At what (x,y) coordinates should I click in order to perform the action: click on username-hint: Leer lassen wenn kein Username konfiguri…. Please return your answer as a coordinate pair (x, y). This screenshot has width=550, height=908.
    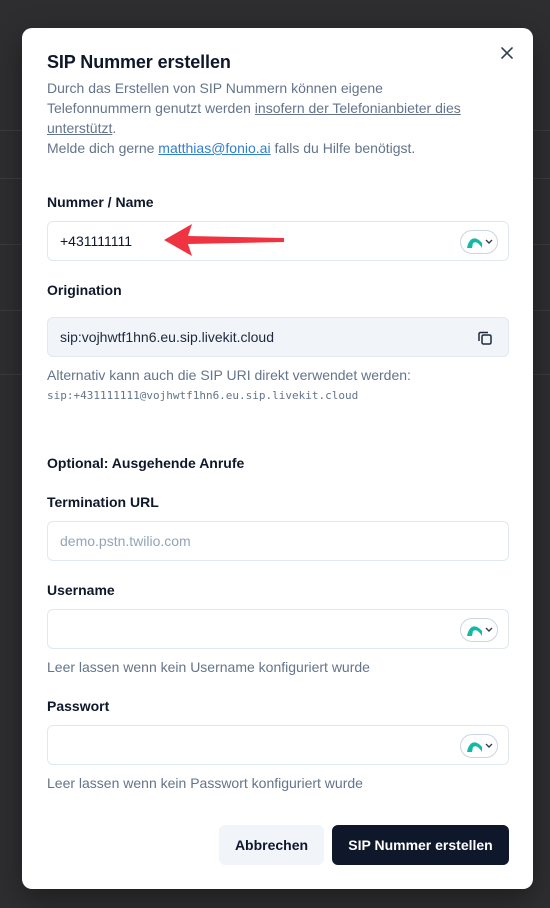
    Looking at the image, I should click on (208, 667).